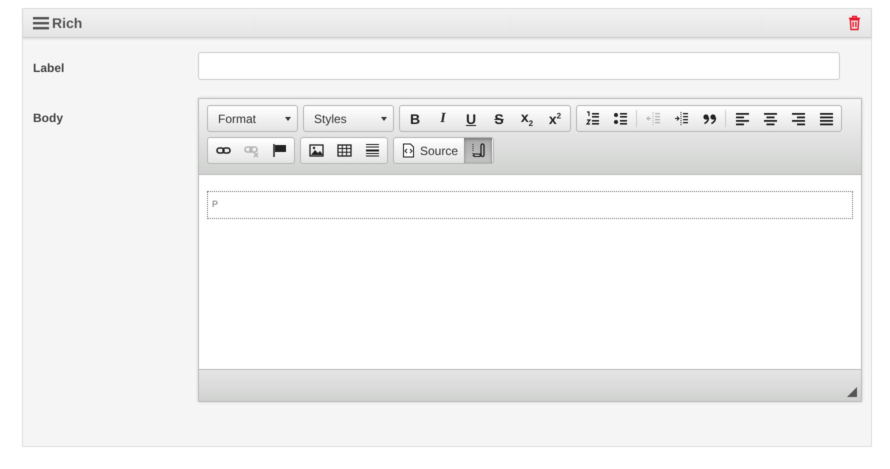 This screenshot has width=890, height=469. Describe the element at coordinates (471, 118) in the screenshot. I see `toolbar-button: U` at that location.